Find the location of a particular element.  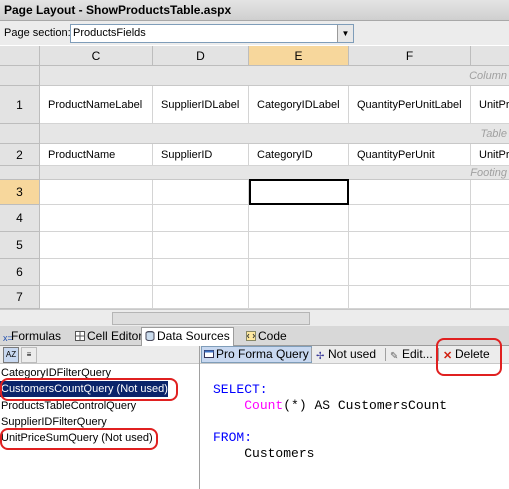

row-header-5: 5 is located at coordinates (20, 245).